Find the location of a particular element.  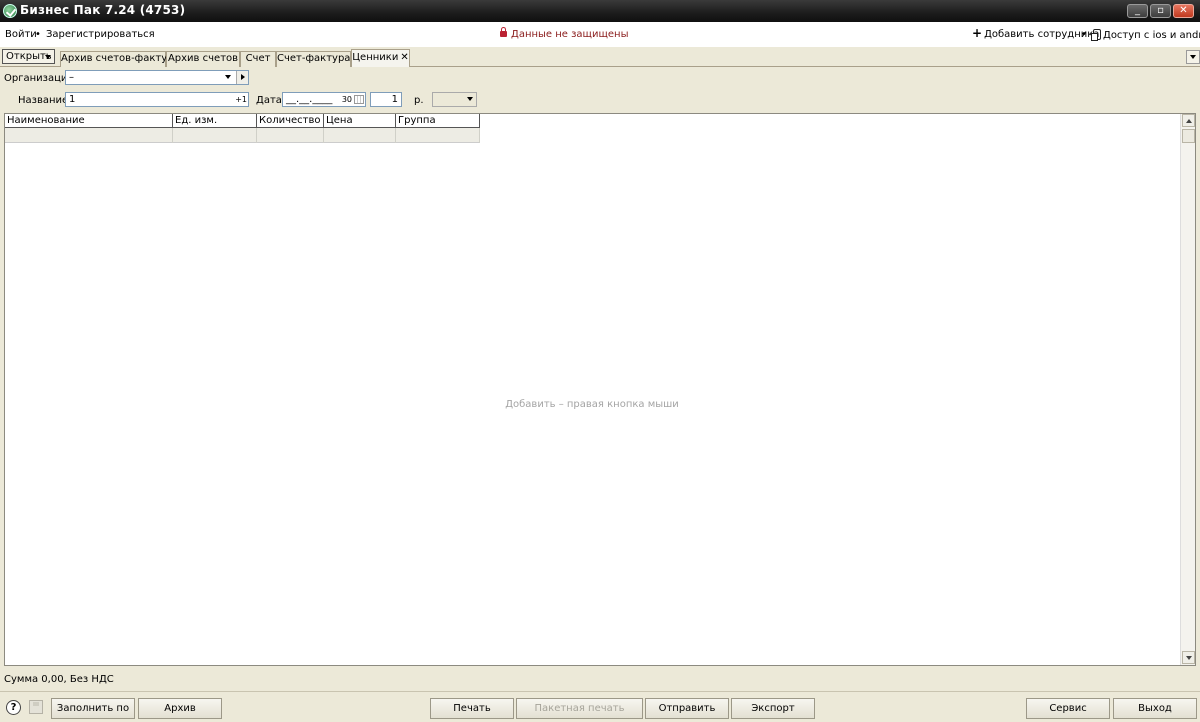

export-button: Экспорт is located at coordinates (773, 708).